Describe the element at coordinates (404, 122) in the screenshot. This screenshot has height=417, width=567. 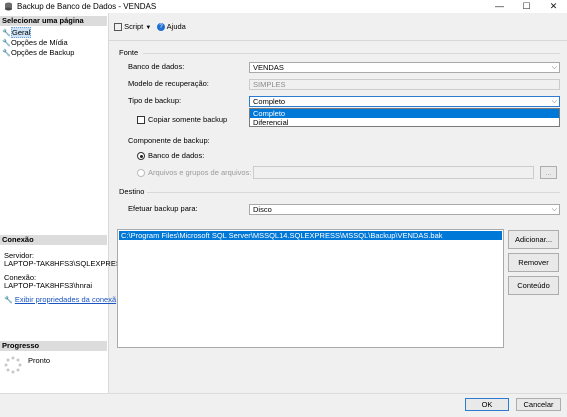
I see `backup-type-option-differential: Diferencial` at that location.